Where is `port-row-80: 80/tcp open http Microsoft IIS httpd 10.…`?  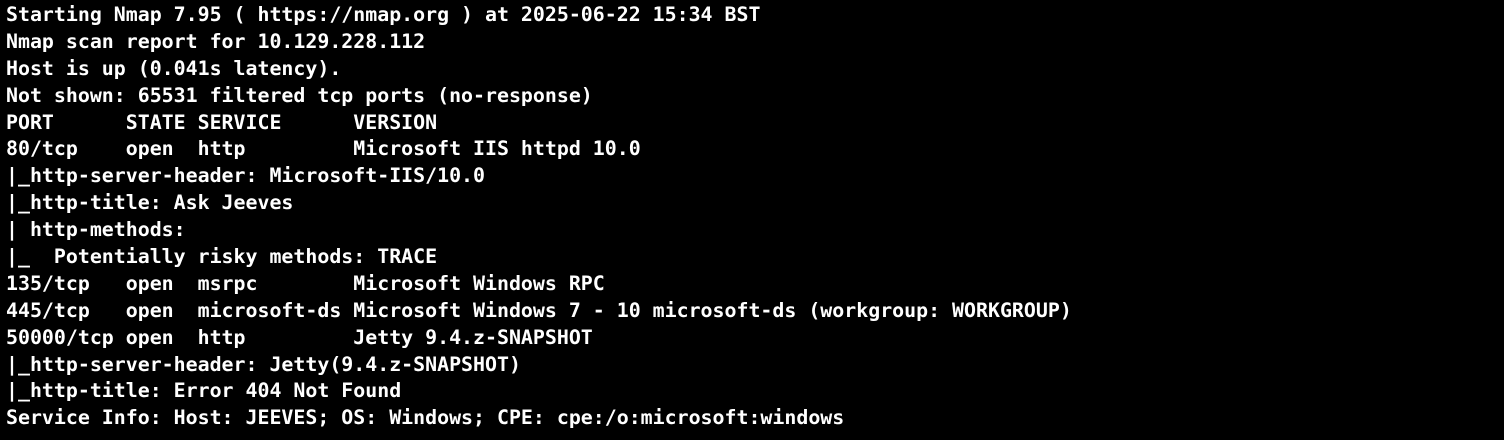 port-row-80: 80/tcp open http Microsoft IIS httpd 10.… is located at coordinates (323, 149).